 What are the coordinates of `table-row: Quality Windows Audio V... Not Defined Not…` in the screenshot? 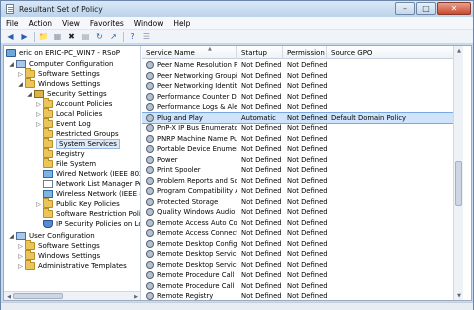 It's located at (302, 212).